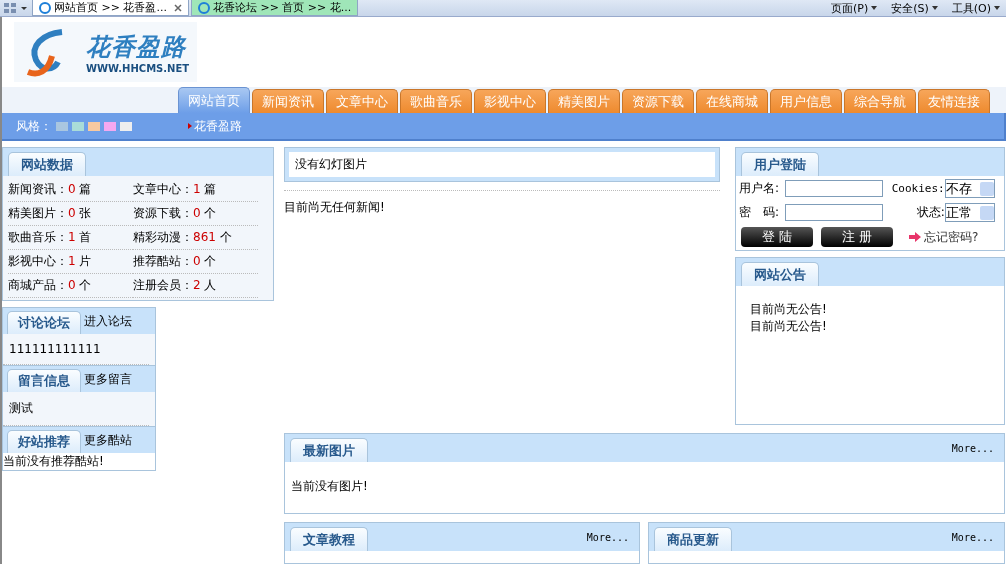 The height and width of the screenshot is (566, 1006). I want to click on news-message: 目前尚无任何新闻!, so click(502, 203).